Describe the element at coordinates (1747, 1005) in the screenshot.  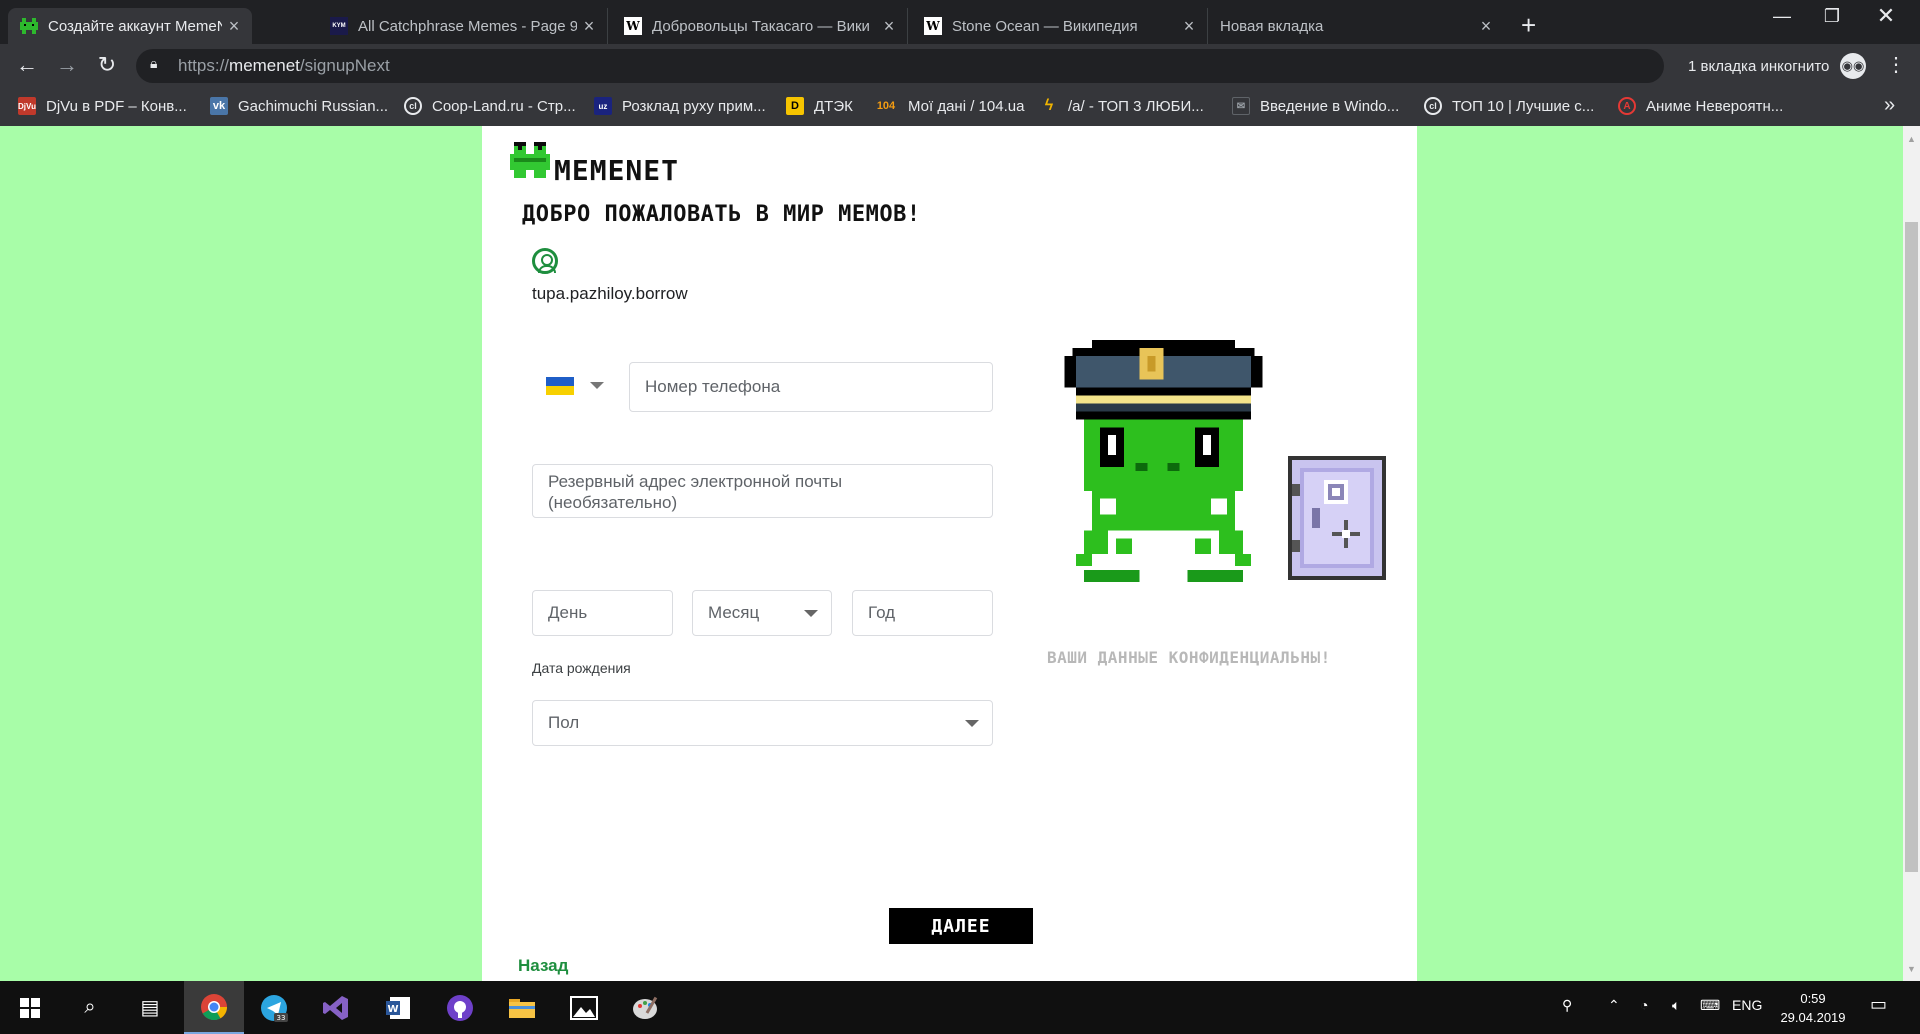
I see `language-indicator: ENG` at that location.